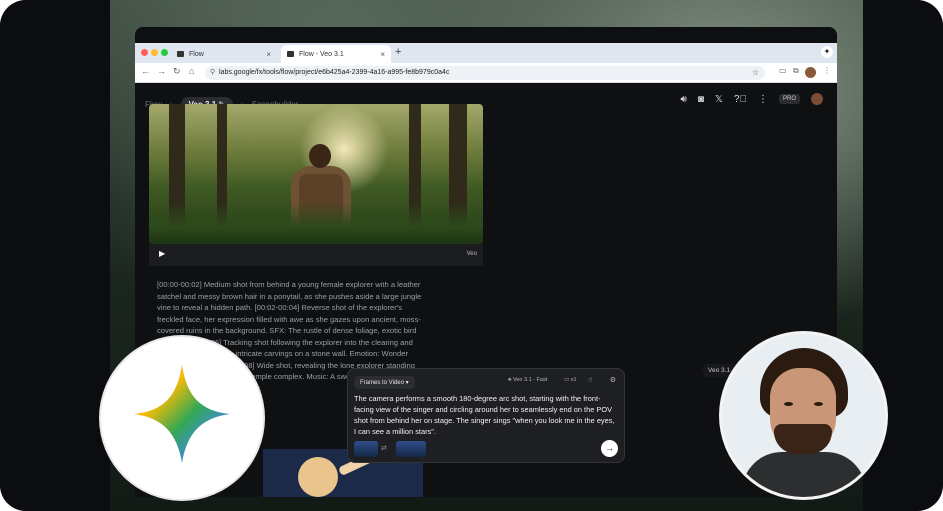  Describe the element at coordinates (789, 99) in the screenshot. I see `pro-badge: PRO` at that location.